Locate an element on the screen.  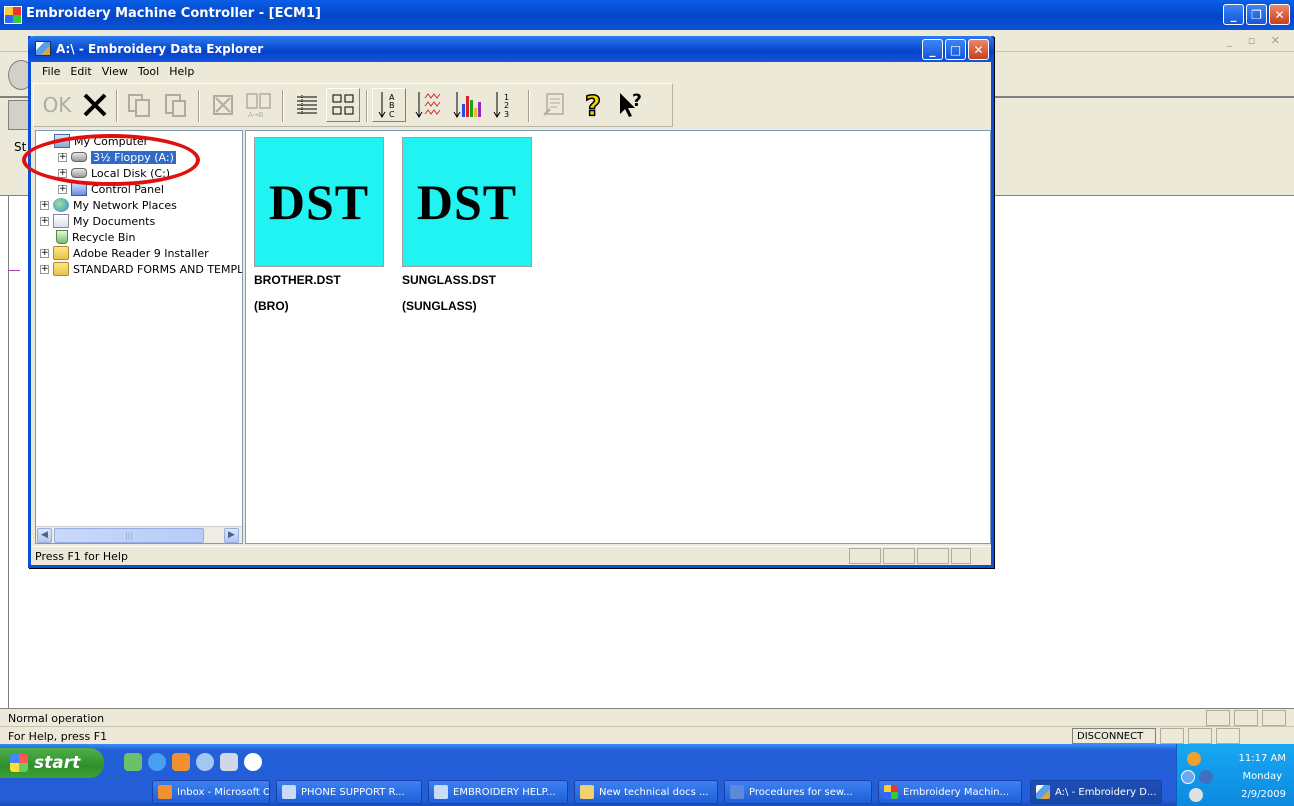
mdi-window-controls: _ ▫ ✕ is located at coordinates (1256, 40).